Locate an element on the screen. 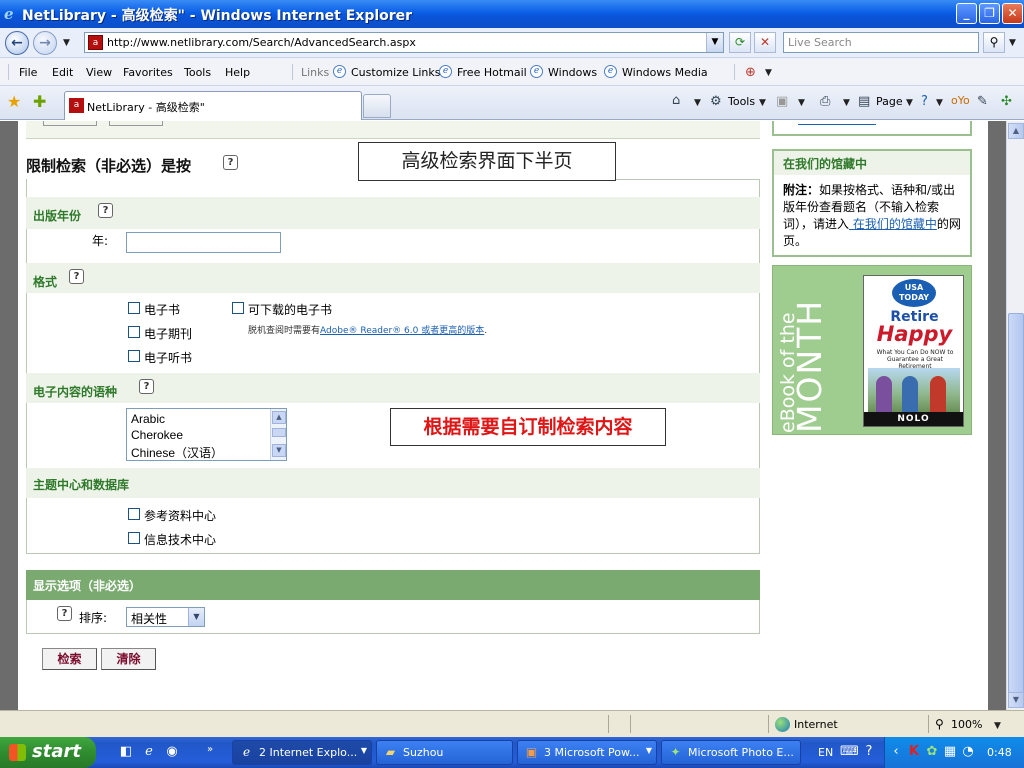 The height and width of the screenshot is (768, 1024). page-scrollbar: ▲ ▼ is located at coordinates (1015, 415).